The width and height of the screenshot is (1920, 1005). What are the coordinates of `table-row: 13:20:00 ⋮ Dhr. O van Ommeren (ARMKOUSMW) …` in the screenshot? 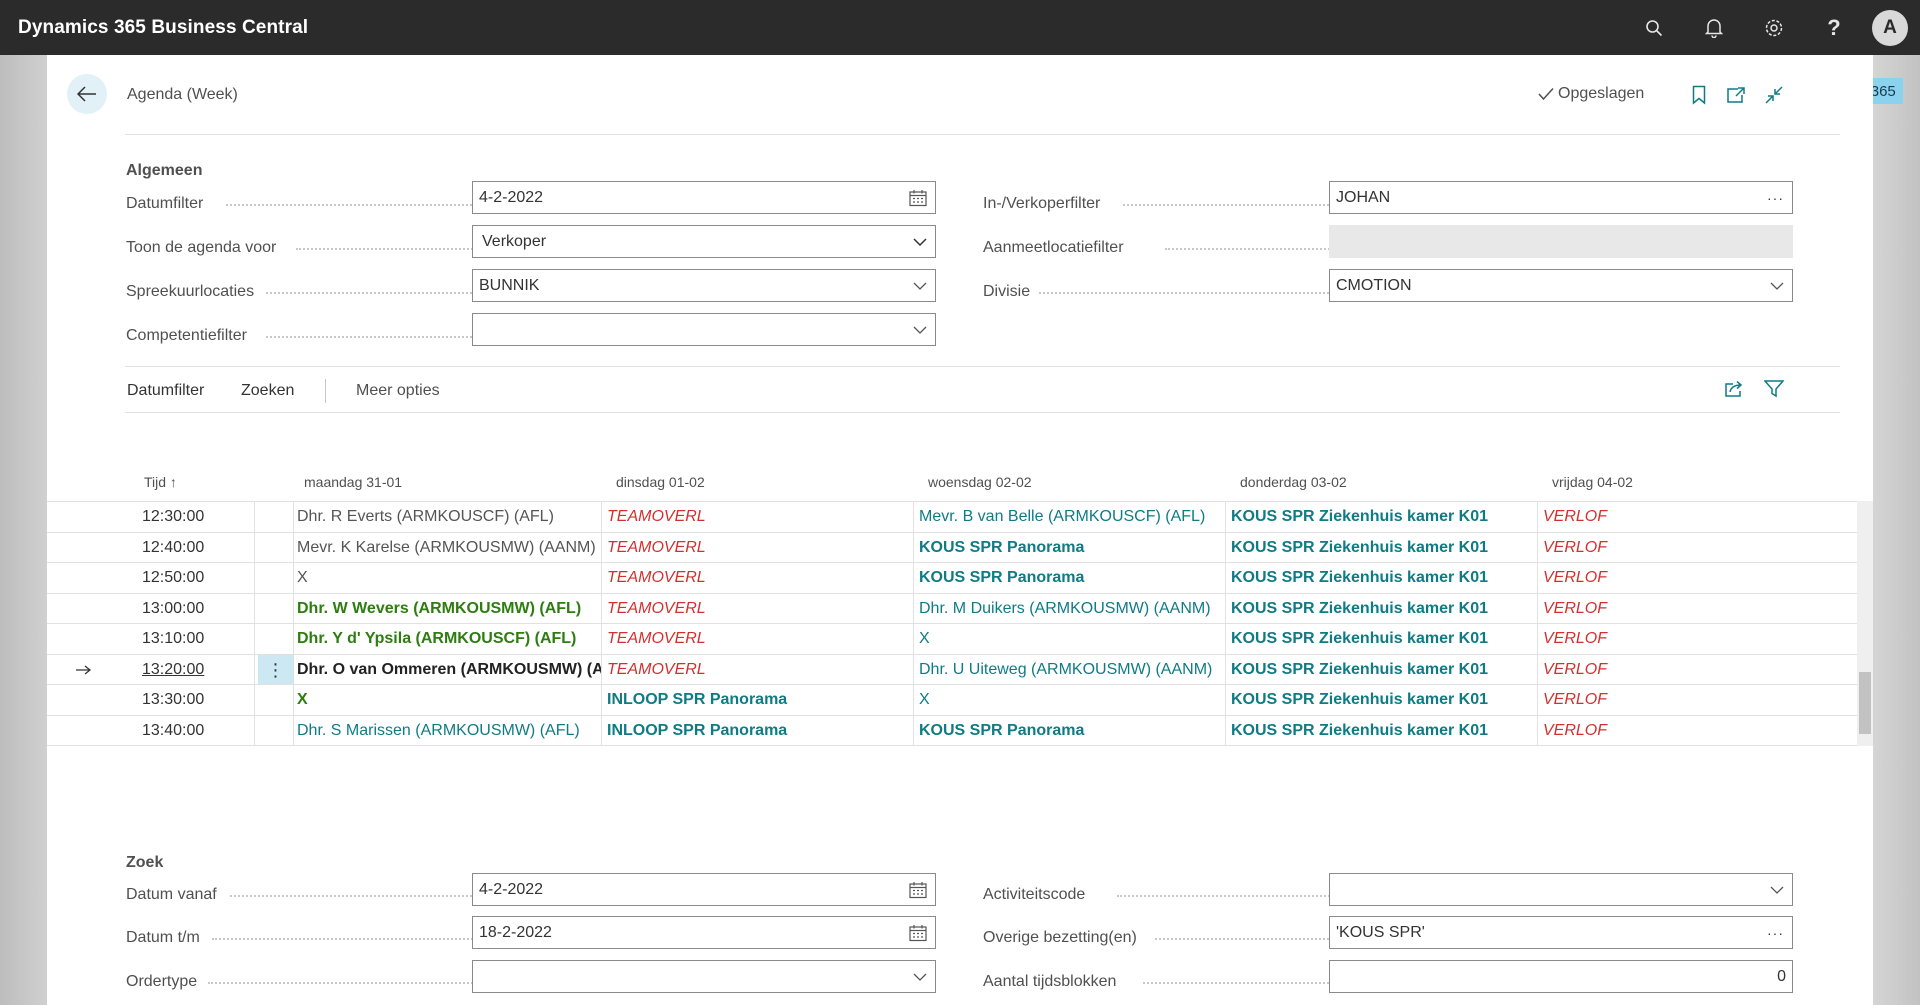 It's located at (952, 669).